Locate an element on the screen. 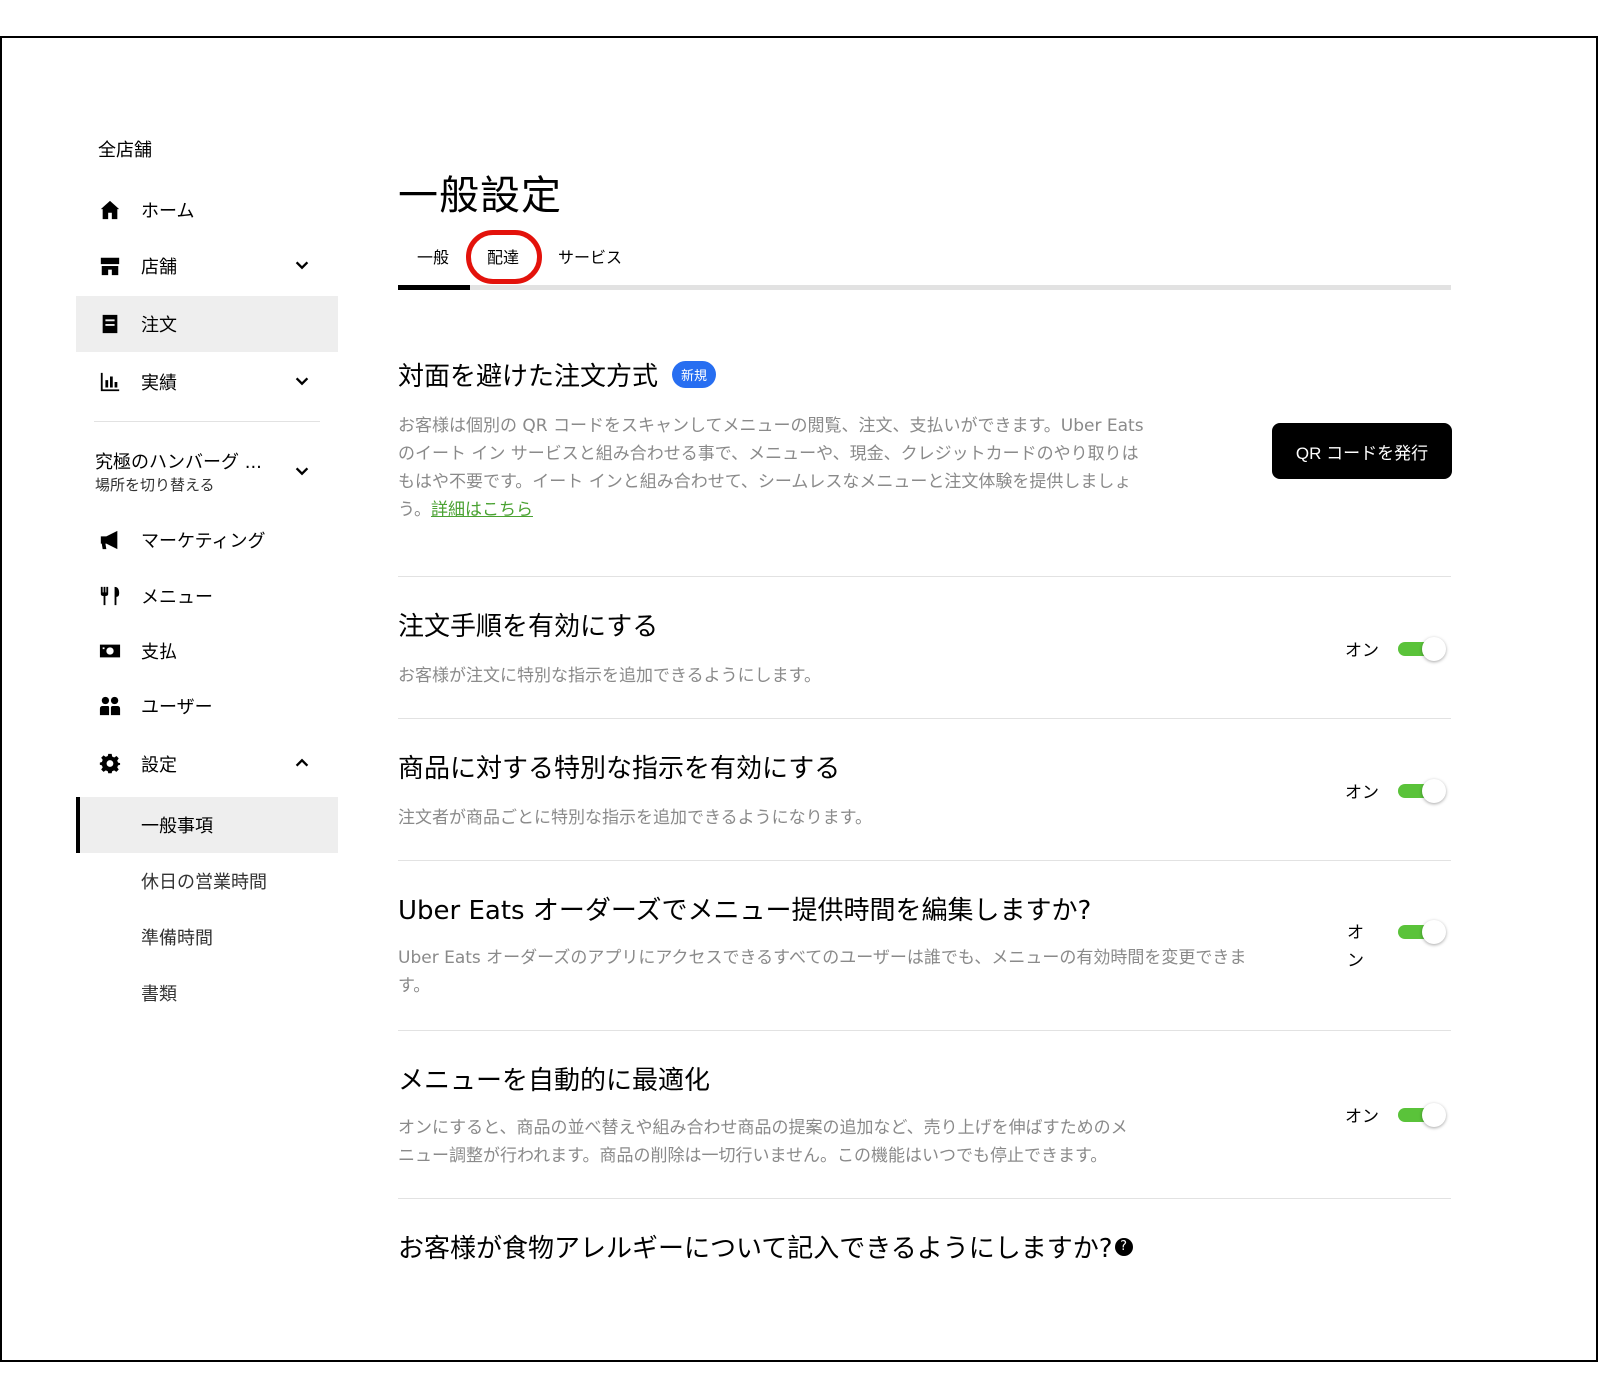 The width and height of the screenshot is (1600, 1400). settings-sub-general: 一般事項 is located at coordinates (207, 825).